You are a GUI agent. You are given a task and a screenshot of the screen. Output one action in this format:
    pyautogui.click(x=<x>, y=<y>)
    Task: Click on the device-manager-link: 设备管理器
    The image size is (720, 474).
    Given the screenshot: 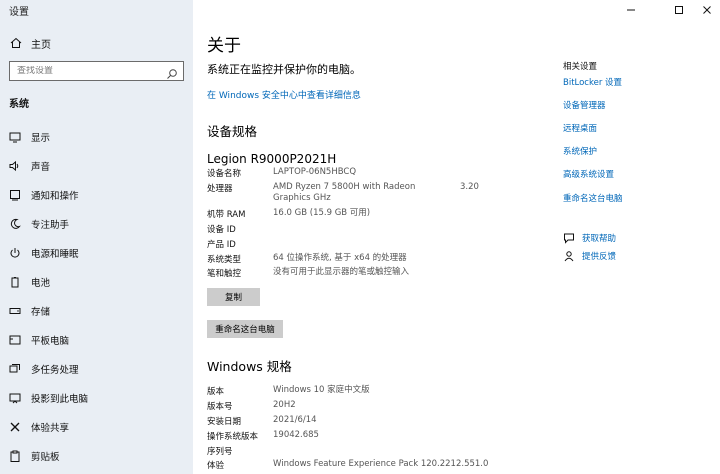 What is the action you would take?
    pyautogui.click(x=584, y=105)
    